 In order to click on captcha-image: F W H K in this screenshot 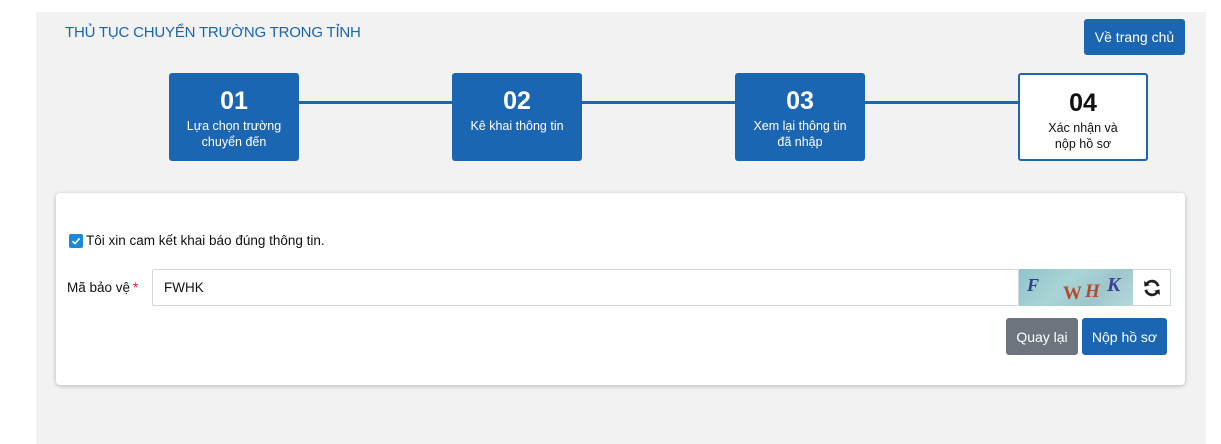, I will do `click(1076, 287)`.